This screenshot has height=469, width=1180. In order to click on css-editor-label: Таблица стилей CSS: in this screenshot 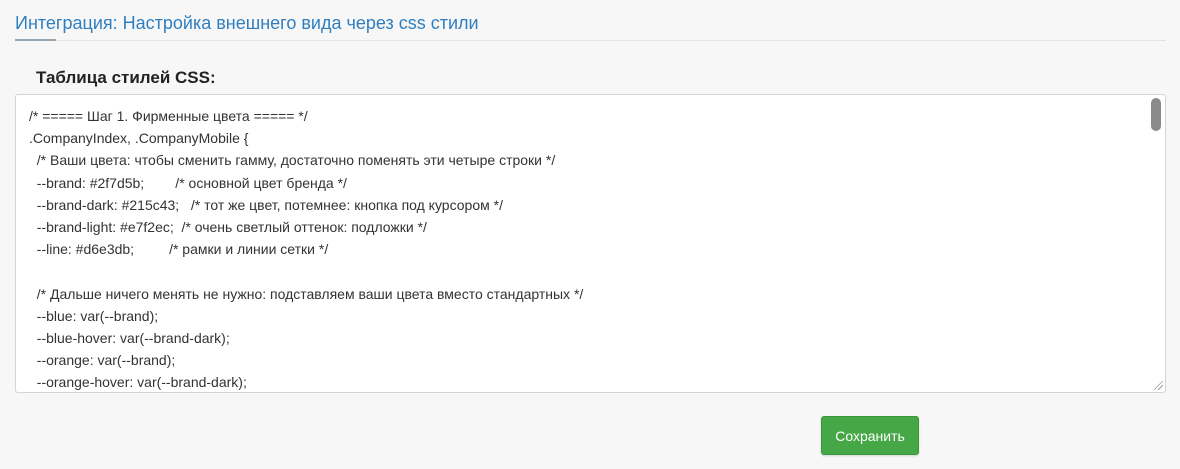, I will do `click(126, 77)`.